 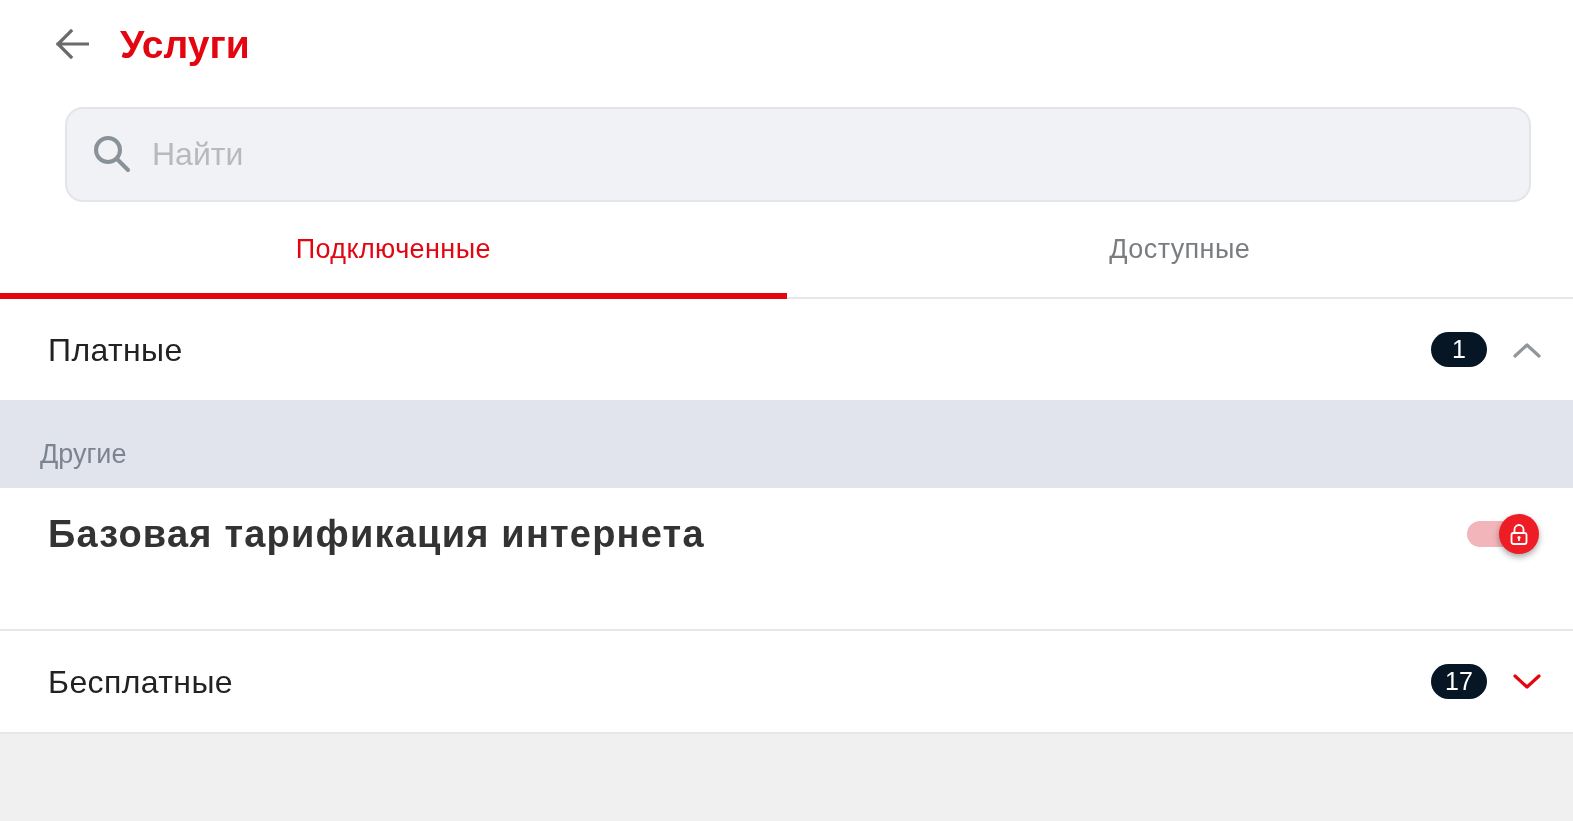 What do you see at coordinates (72, 44) in the screenshot?
I see `back-arrow-icon` at bounding box center [72, 44].